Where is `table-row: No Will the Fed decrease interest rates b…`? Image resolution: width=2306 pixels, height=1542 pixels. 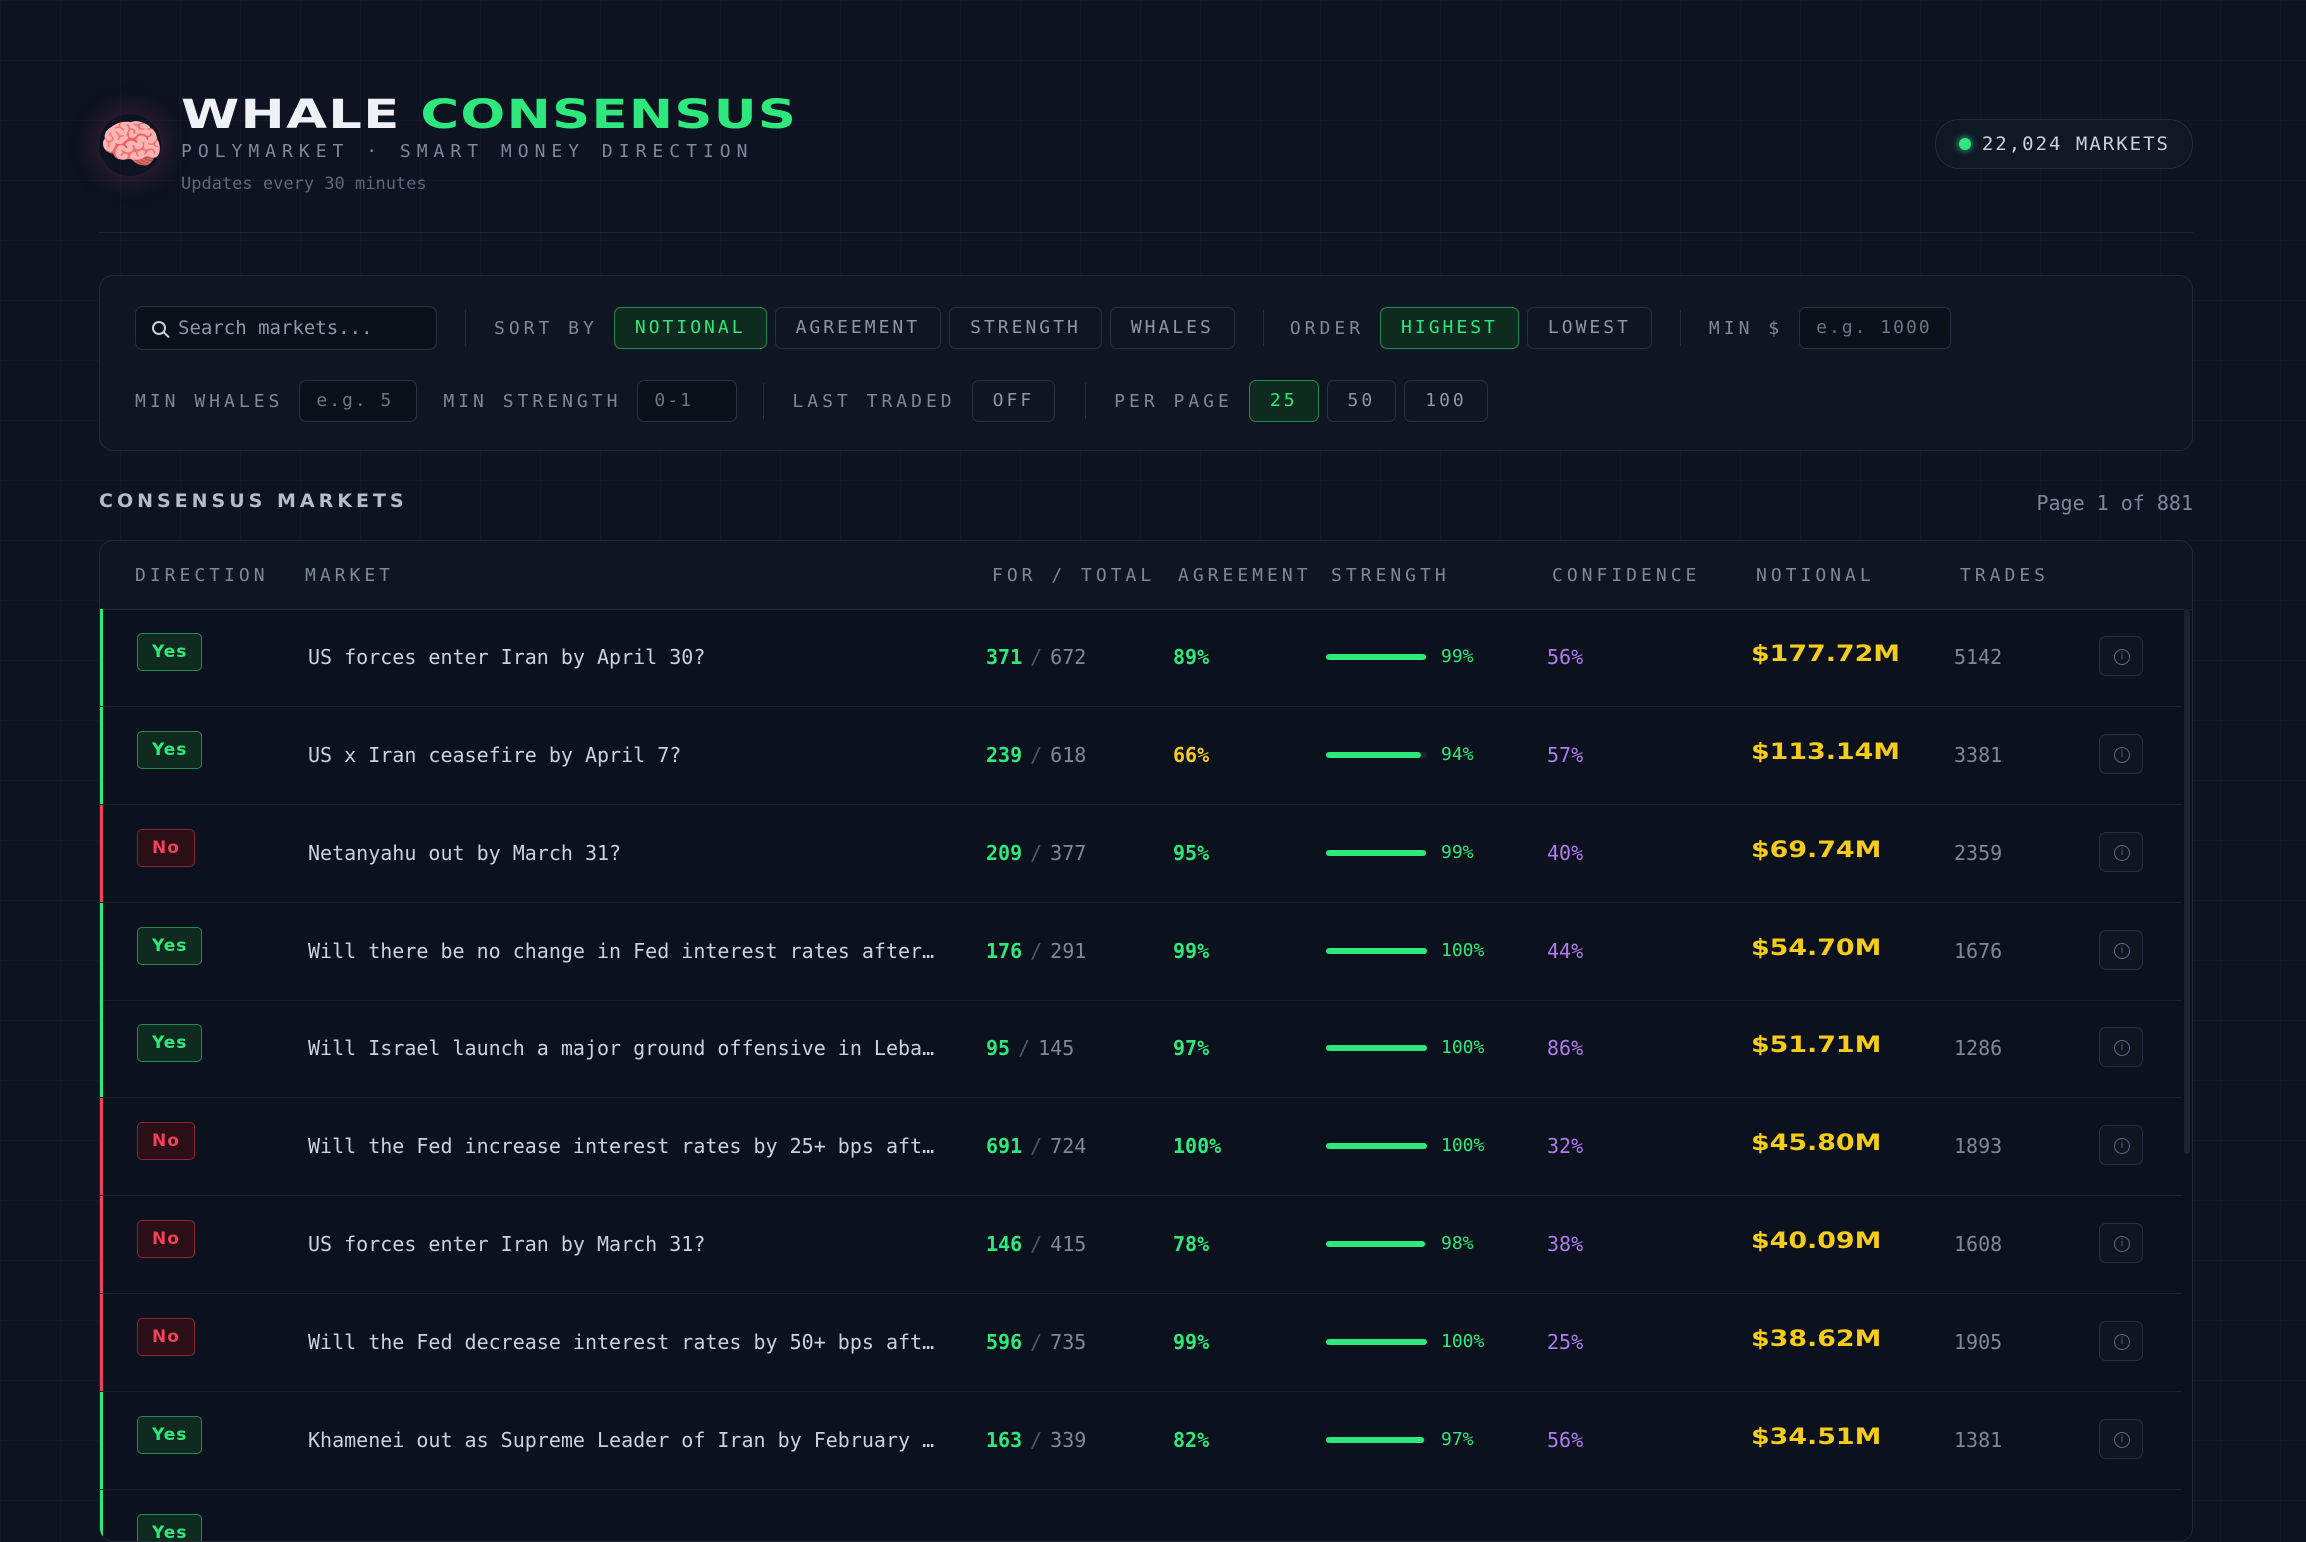 table-row: No Will the Fed decrease interest rates b… is located at coordinates (1141, 1343).